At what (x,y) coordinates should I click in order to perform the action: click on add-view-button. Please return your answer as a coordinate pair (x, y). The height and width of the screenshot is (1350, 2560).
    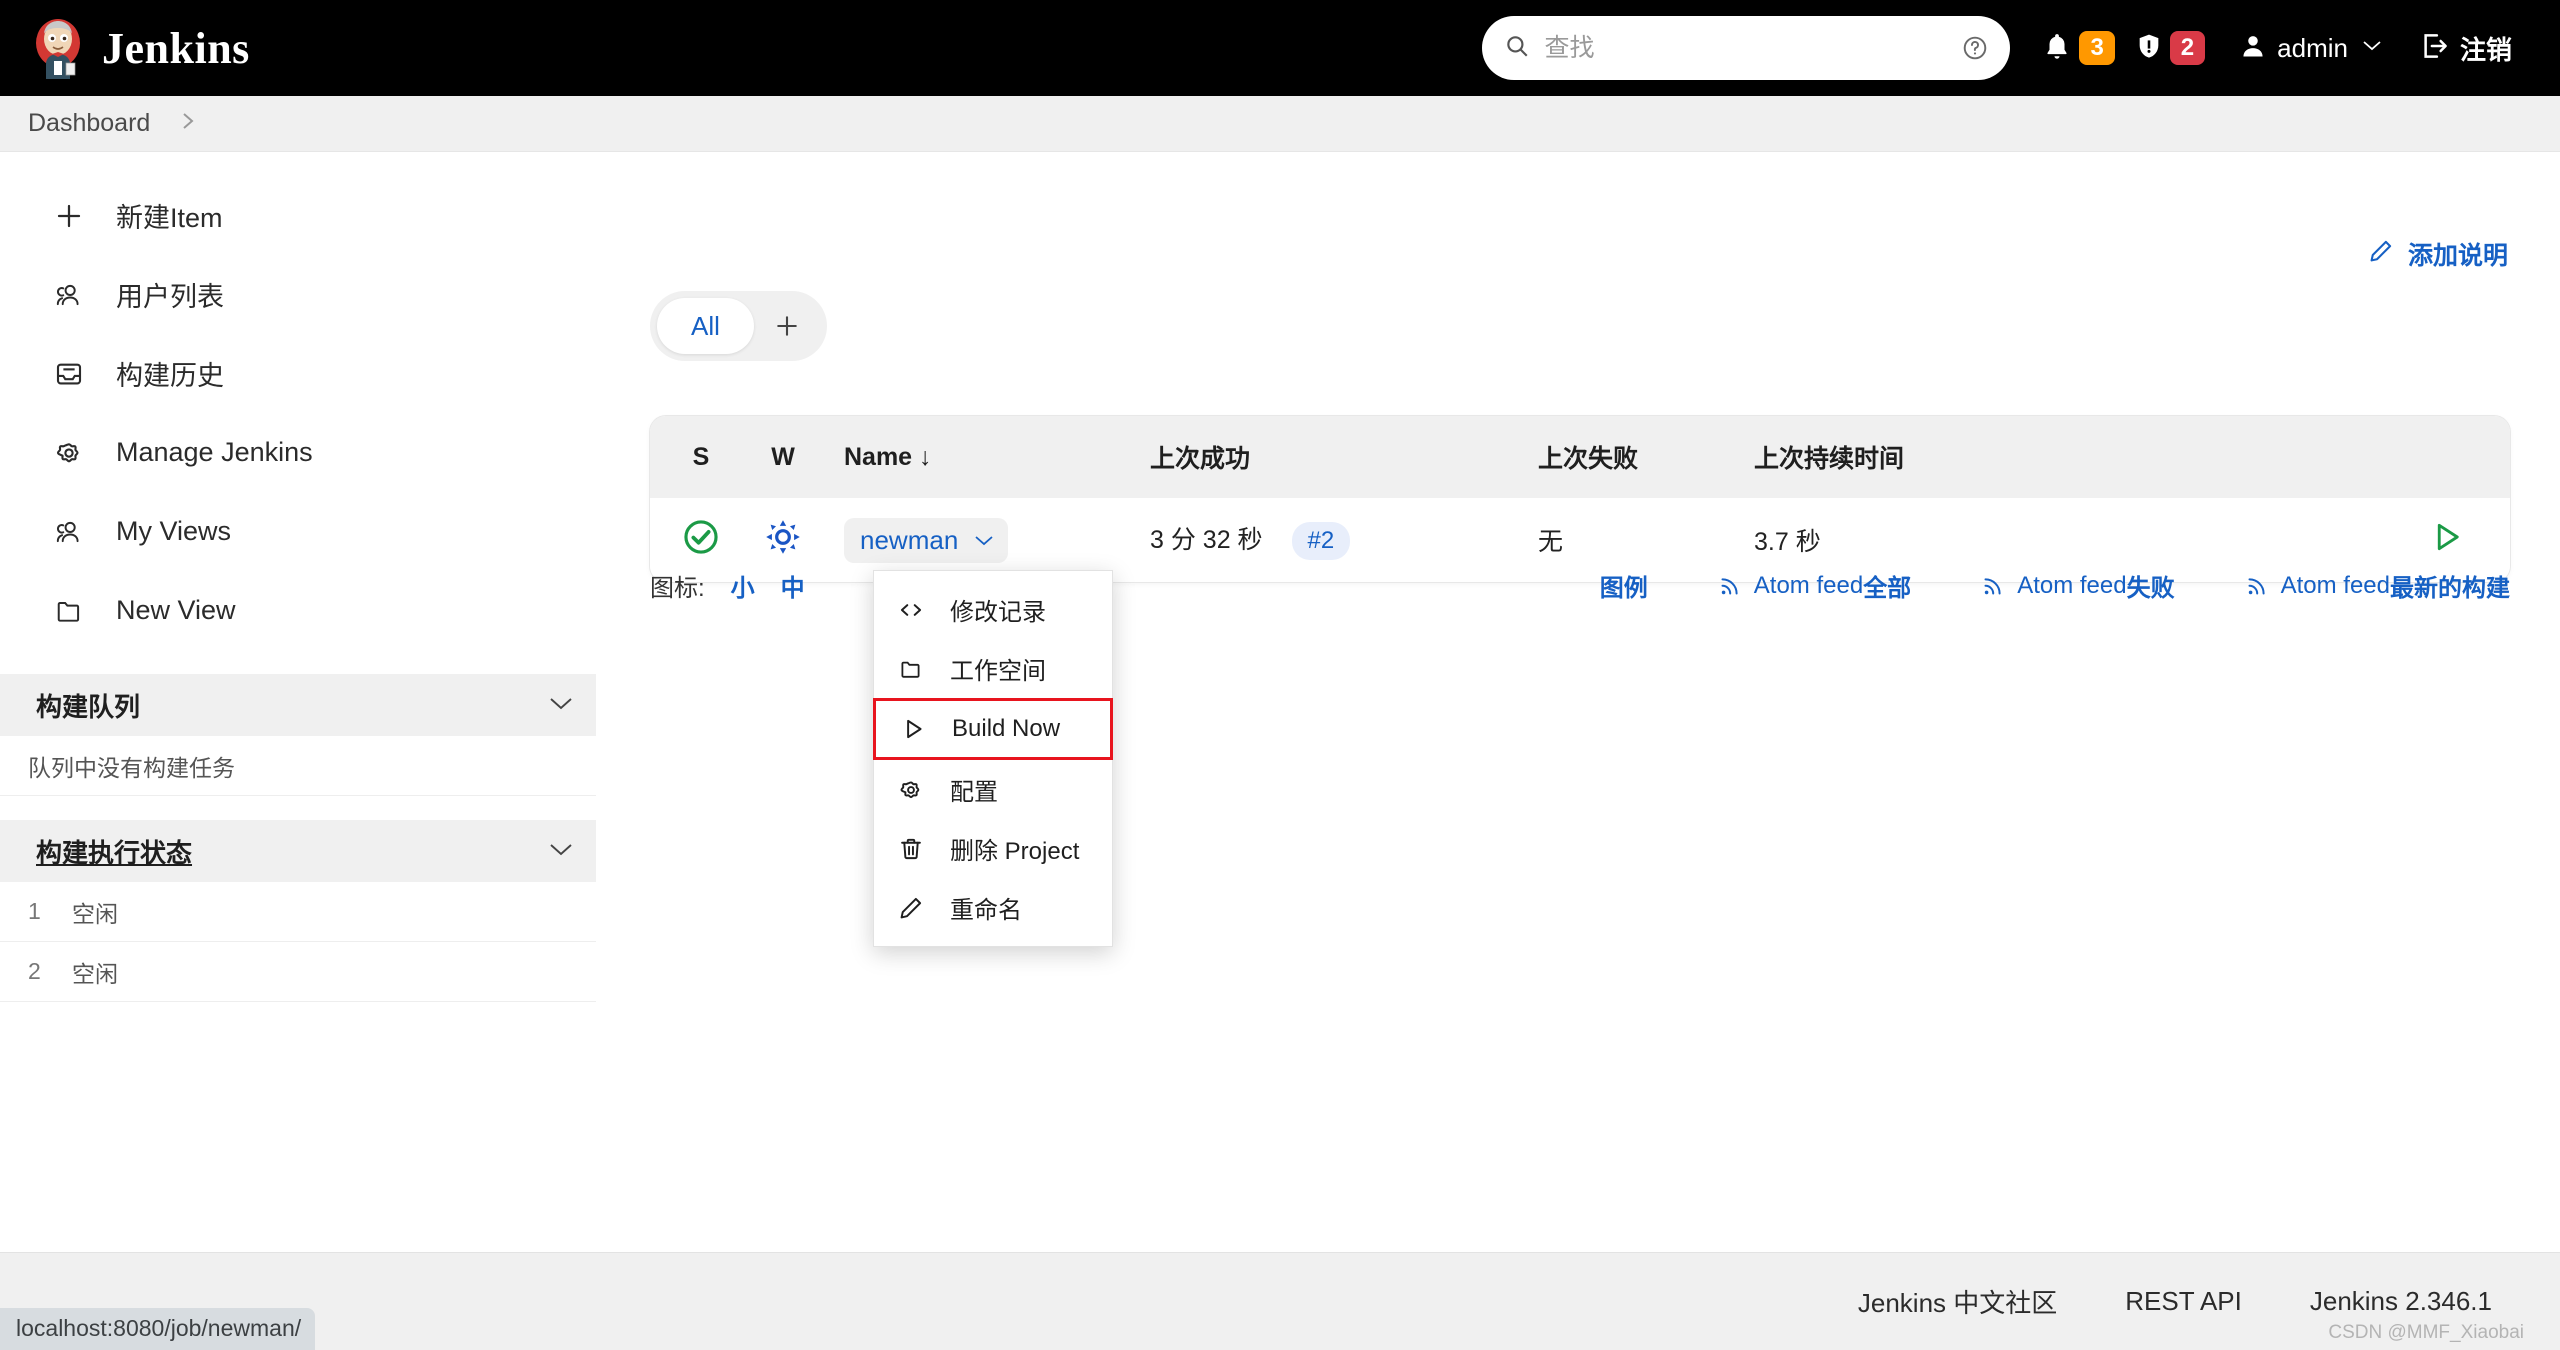
    Looking at the image, I should click on (787, 326).